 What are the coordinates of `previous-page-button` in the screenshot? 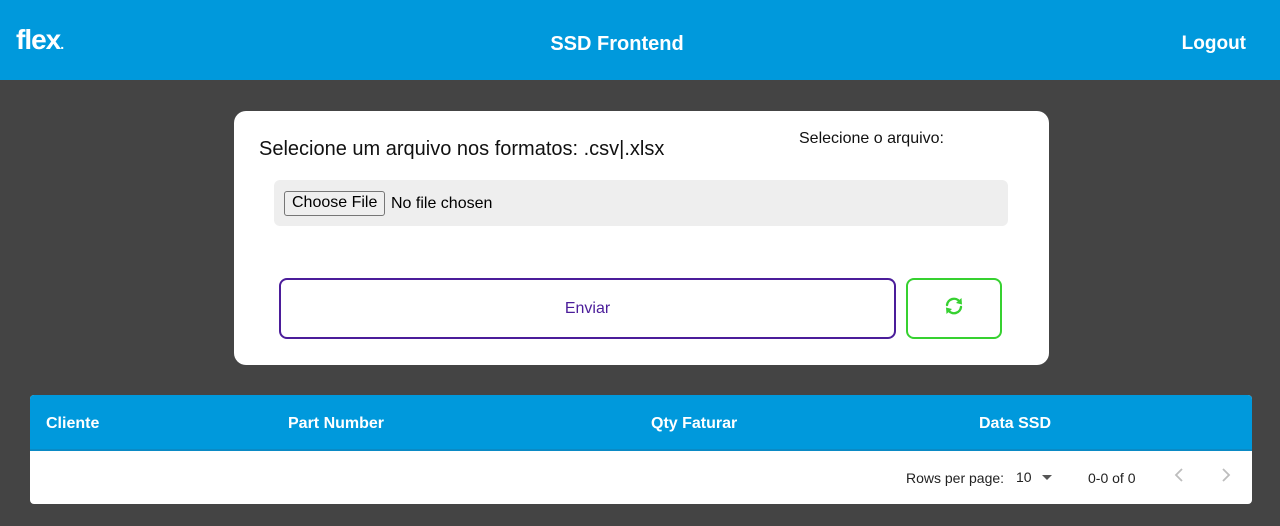 It's located at (1179, 477).